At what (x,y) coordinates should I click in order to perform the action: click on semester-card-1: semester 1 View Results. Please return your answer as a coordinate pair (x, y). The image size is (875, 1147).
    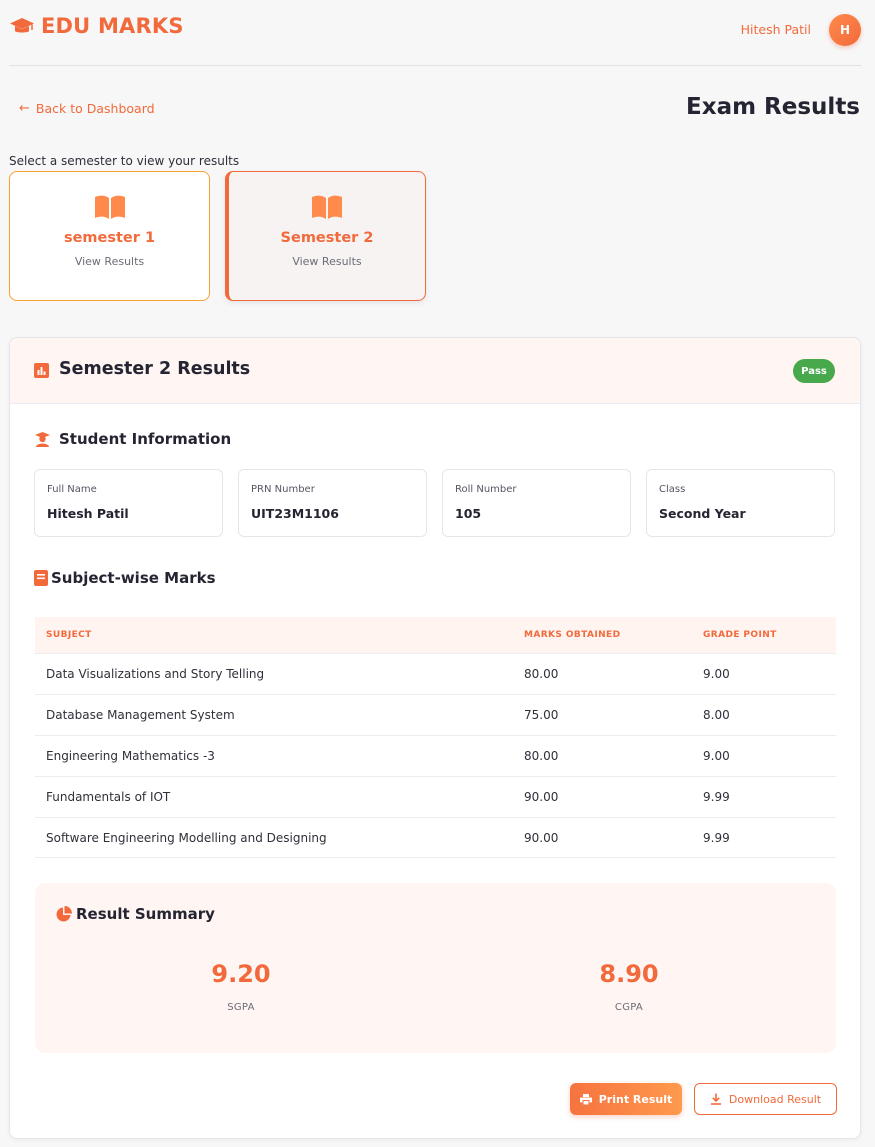
    Looking at the image, I should click on (109, 236).